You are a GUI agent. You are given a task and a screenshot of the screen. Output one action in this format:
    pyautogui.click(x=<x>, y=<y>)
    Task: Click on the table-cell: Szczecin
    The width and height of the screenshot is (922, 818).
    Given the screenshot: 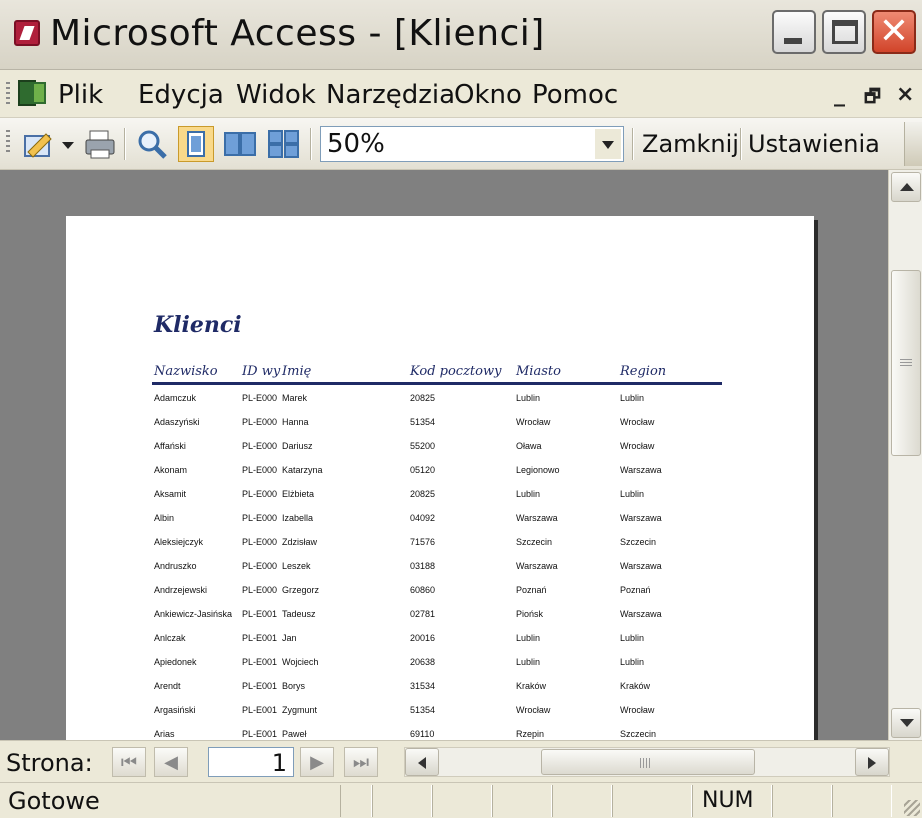 What is the action you would take?
    pyautogui.click(x=534, y=542)
    